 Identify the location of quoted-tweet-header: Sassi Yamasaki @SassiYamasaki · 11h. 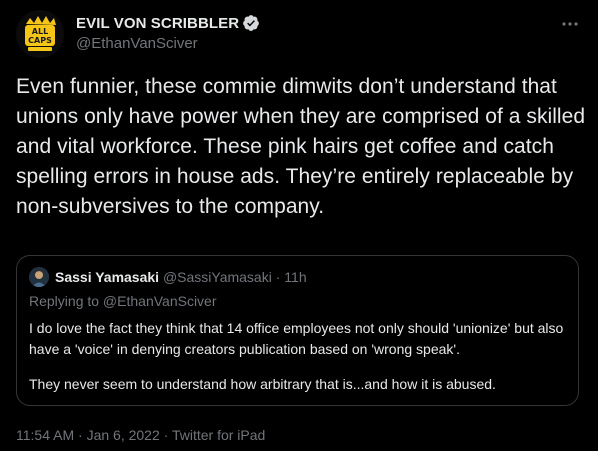
(181, 277).